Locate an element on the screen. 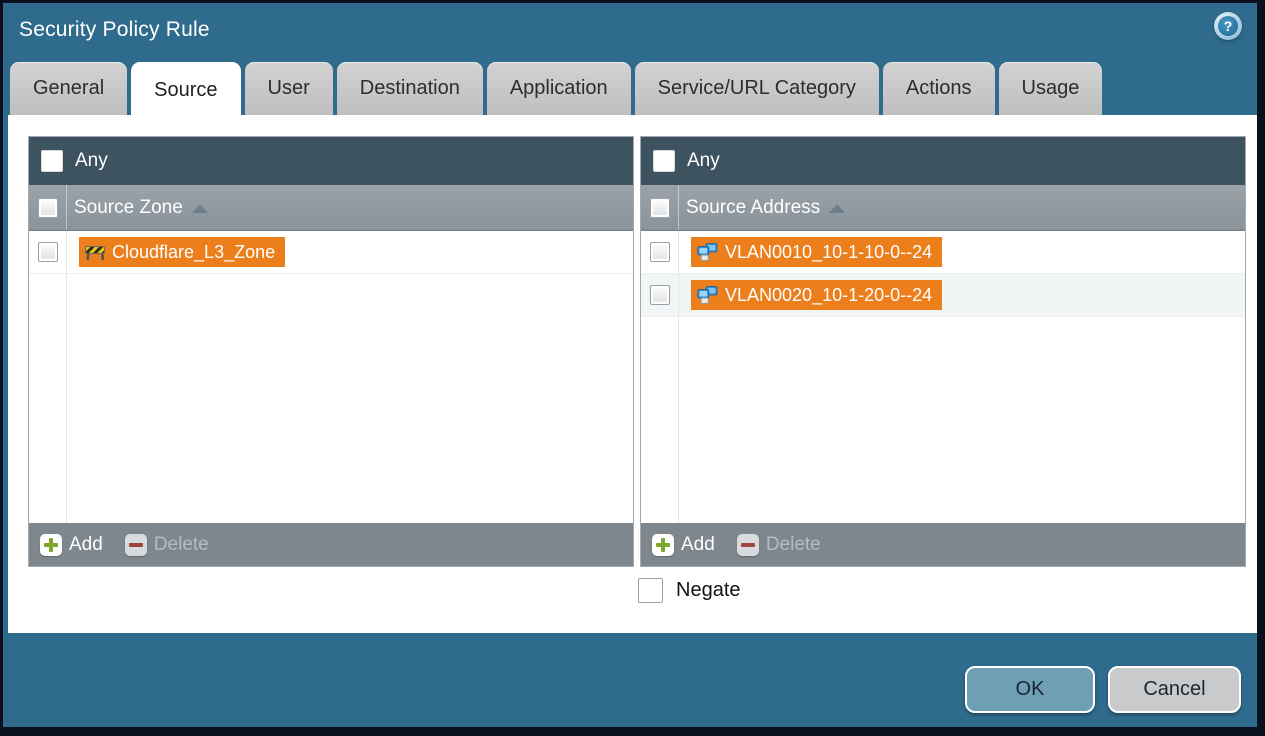  tab-application: Application is located at coordinates (558, 88).